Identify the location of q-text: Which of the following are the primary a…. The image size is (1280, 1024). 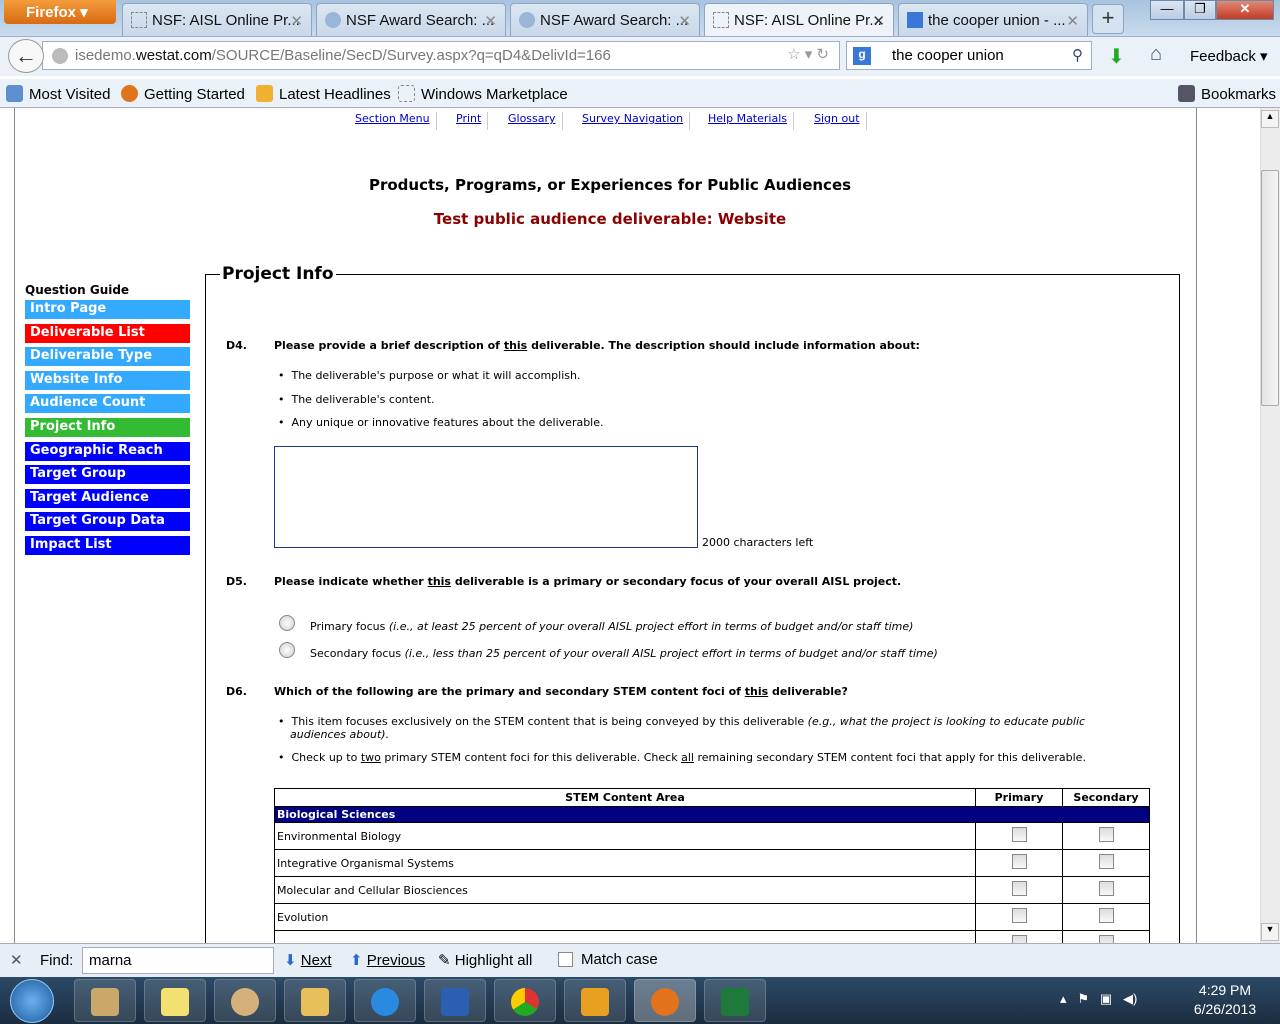
(509, 691).